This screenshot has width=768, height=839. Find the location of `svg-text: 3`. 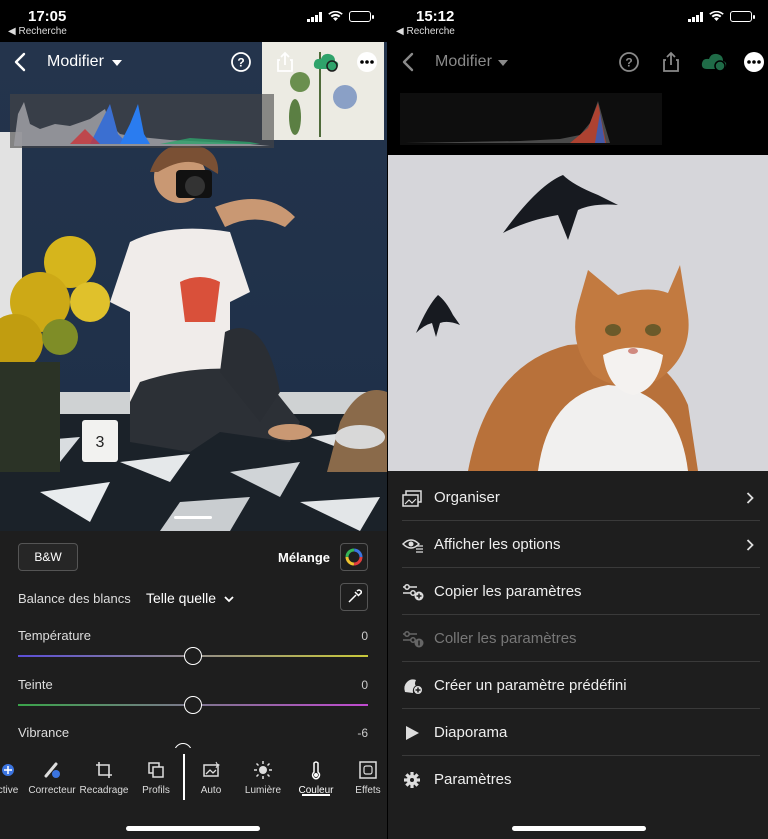

svg-text: 3 is located at coordinates (100, 442).